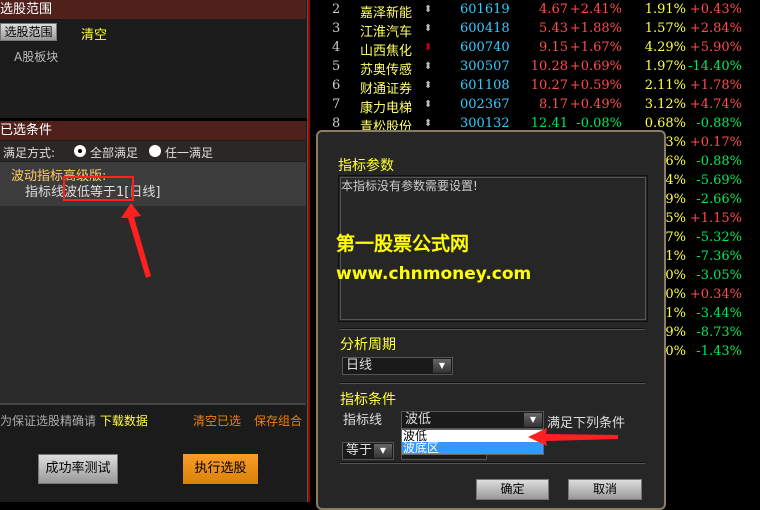 Image resolution: width=760 pixels, height=510 pixels. Describe the element at coordinates (136, 240) in the screenshot. I see `arrow-up-icon` at that location.